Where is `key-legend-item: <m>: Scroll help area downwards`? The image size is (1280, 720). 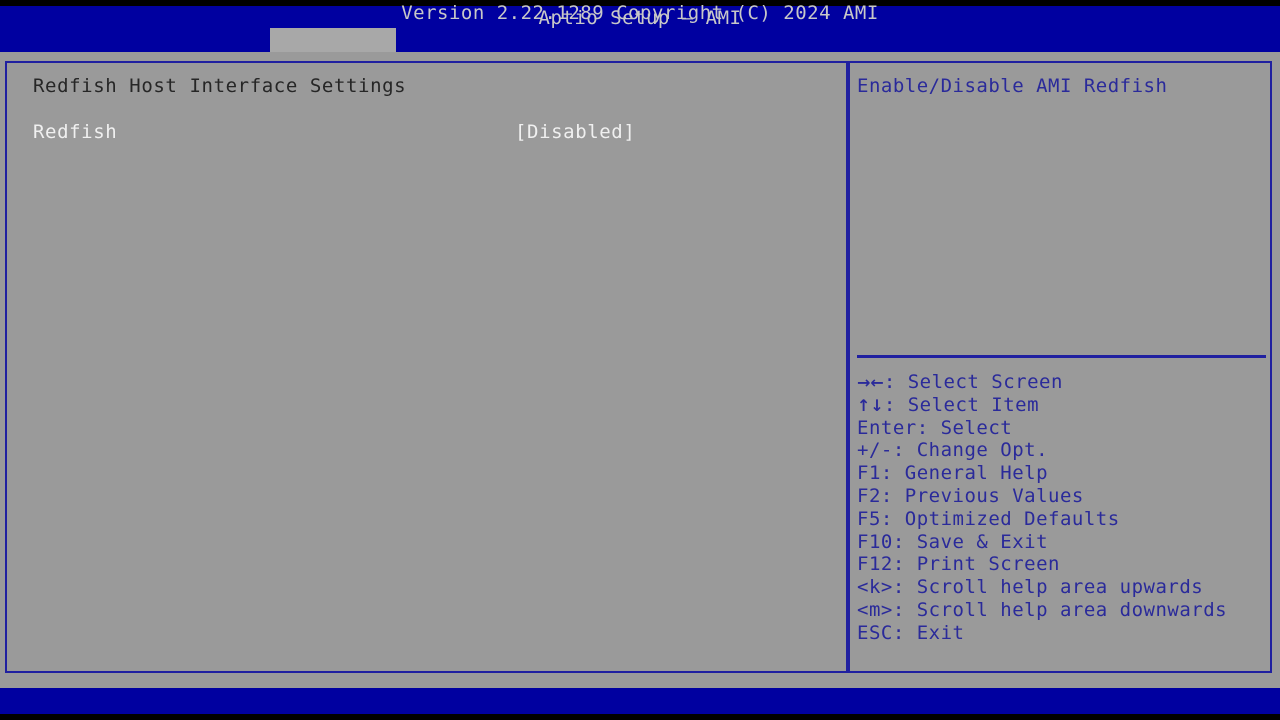
key-legend-item: <m>: Scroll help area downwards is located at coordinates (1062, 610).